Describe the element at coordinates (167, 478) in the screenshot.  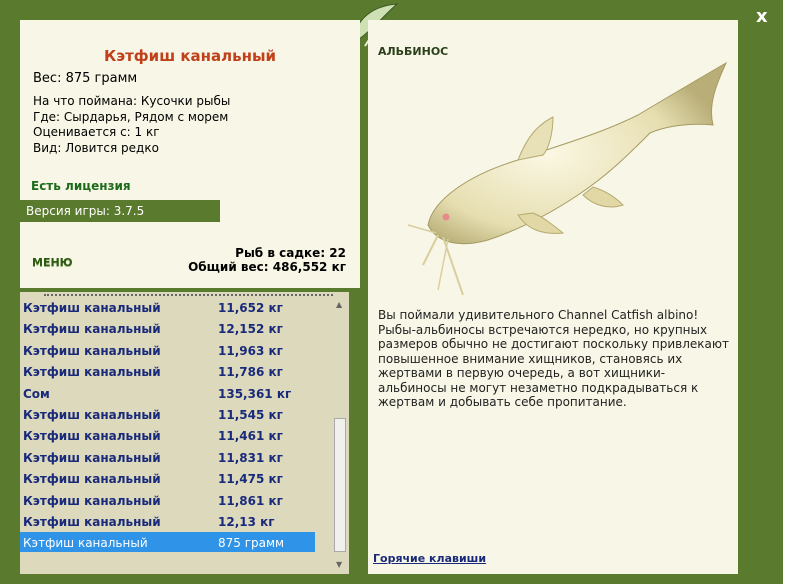
I see `catch-row: Кэтфиш канальный 11,475 кг` at that location.